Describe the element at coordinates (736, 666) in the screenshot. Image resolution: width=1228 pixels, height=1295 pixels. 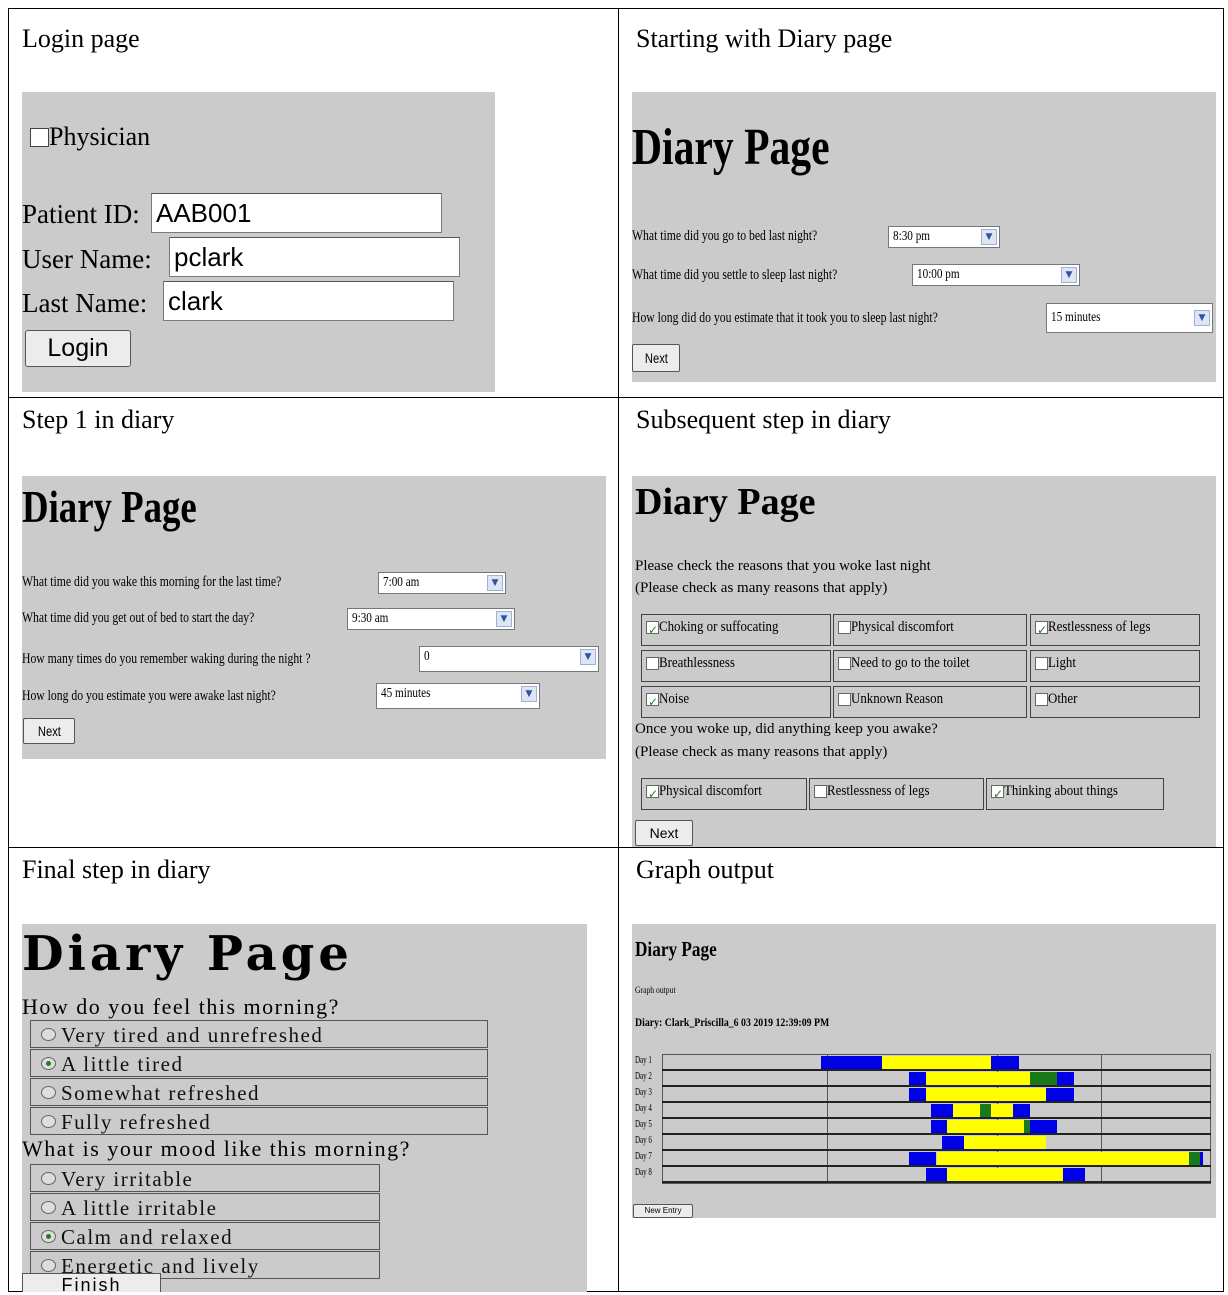
I see `reason-option: Breathlessness` at that location.